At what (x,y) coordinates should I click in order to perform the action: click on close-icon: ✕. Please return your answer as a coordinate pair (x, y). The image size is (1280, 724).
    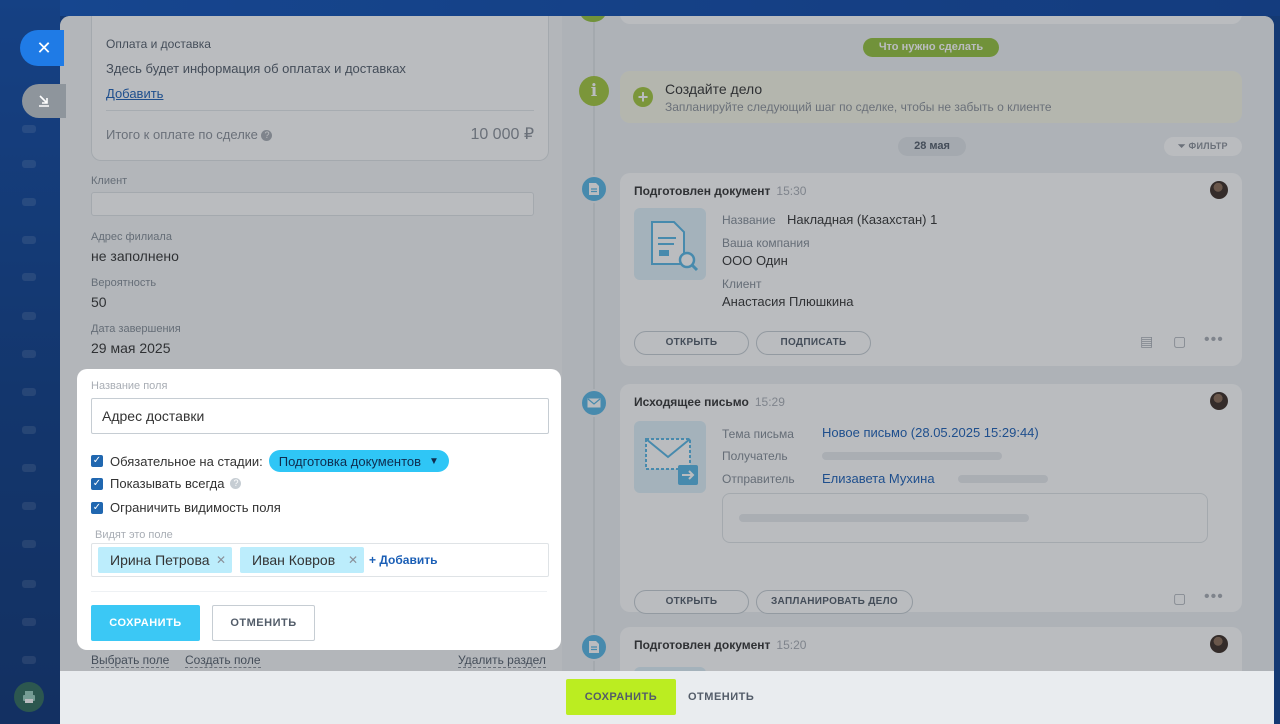
    Looking at the image, I should click on (44, 47).